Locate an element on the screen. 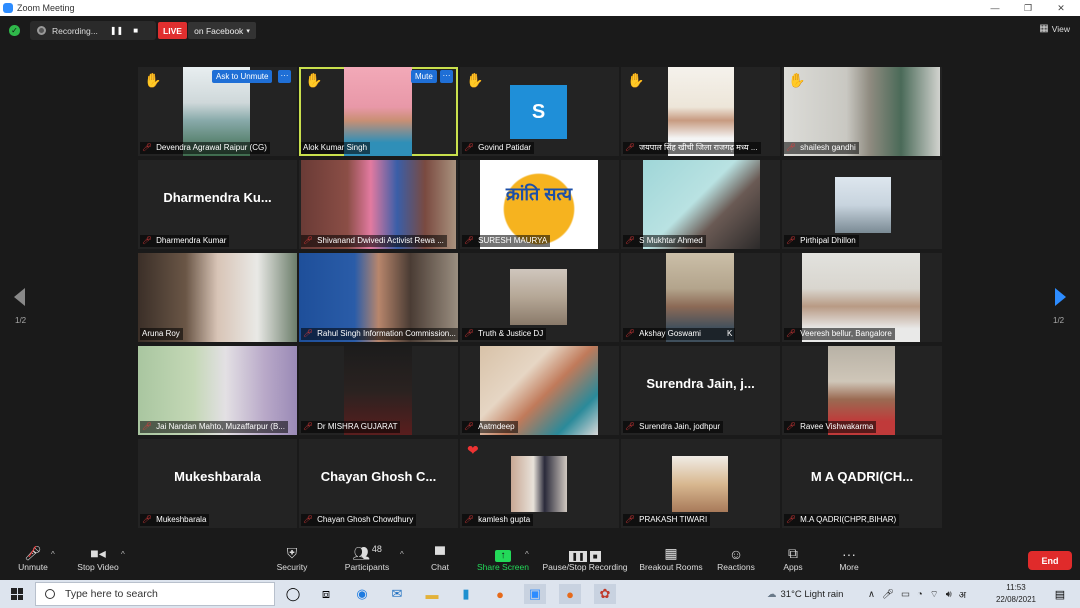  share-options-caret-icon: ^ is located at coordinates (527, 554).